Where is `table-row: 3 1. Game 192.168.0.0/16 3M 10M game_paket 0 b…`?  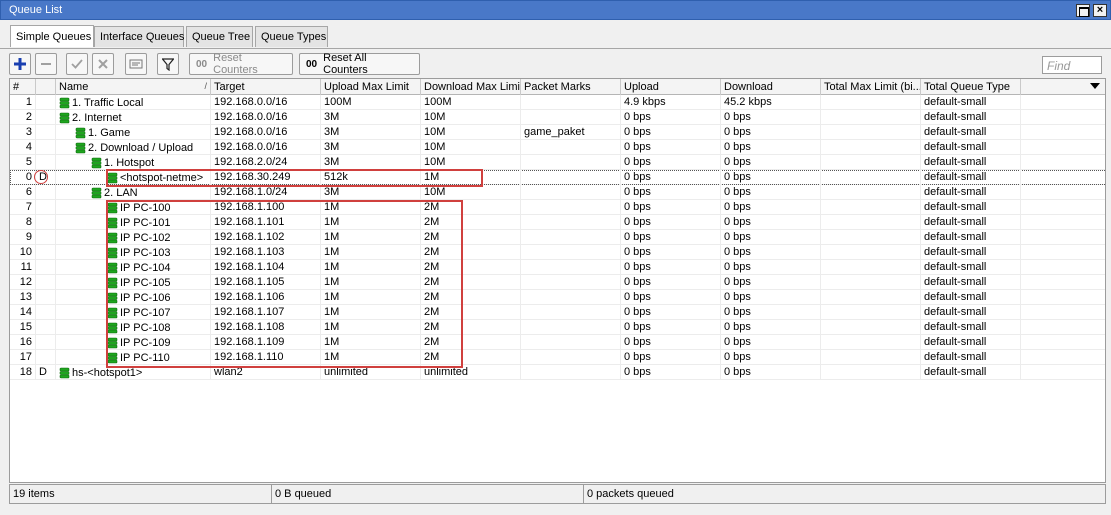 table-row: 3 1. Game 192.168.0.0/16 3M 10M game_paket 0 b… is located at coordinates (557, 132).